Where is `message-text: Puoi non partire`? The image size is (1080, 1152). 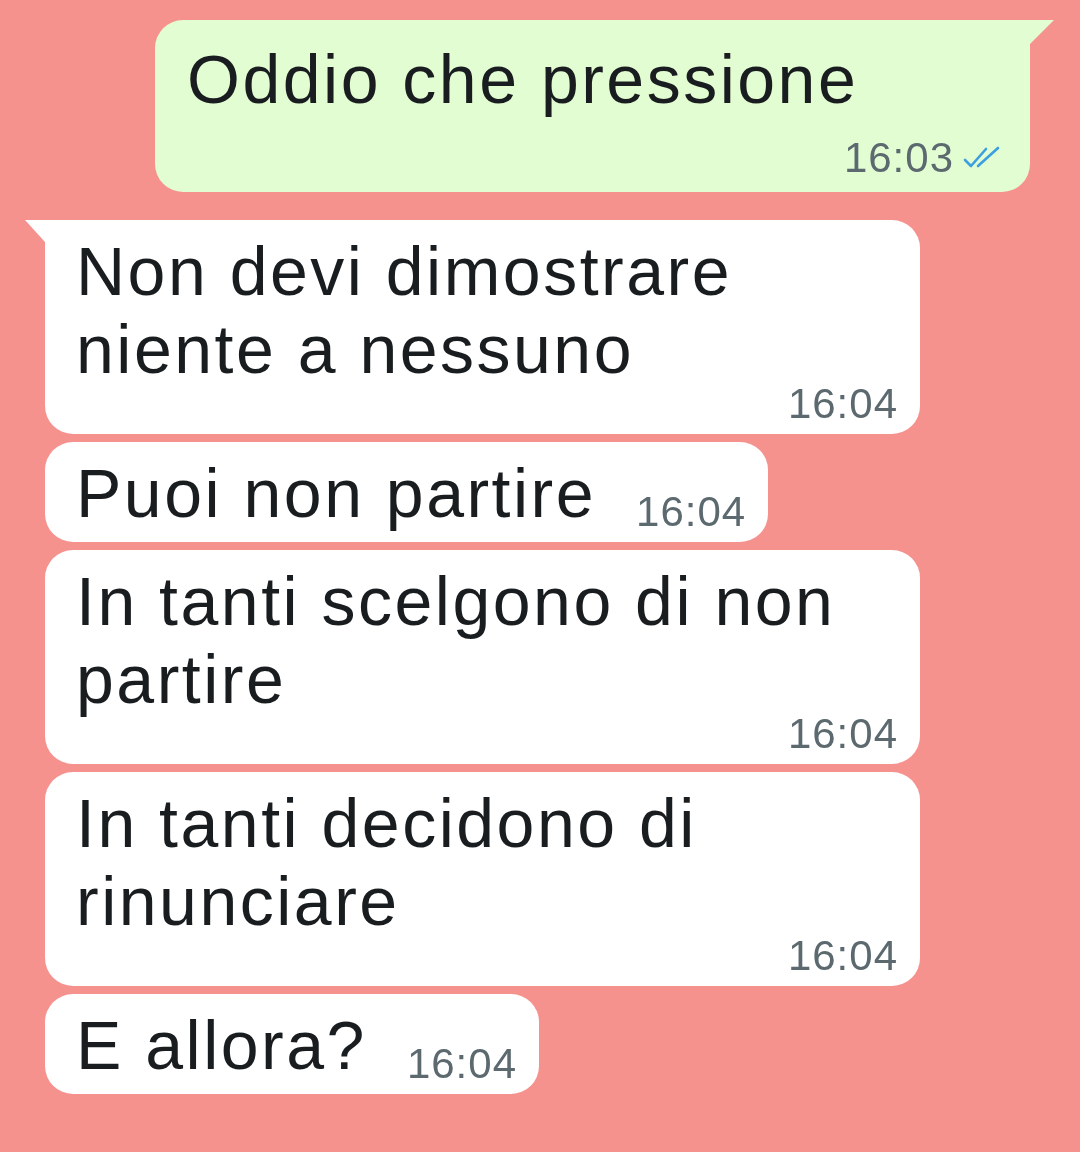
message-text: Puoi non partire is located at coordinates (336, 493).